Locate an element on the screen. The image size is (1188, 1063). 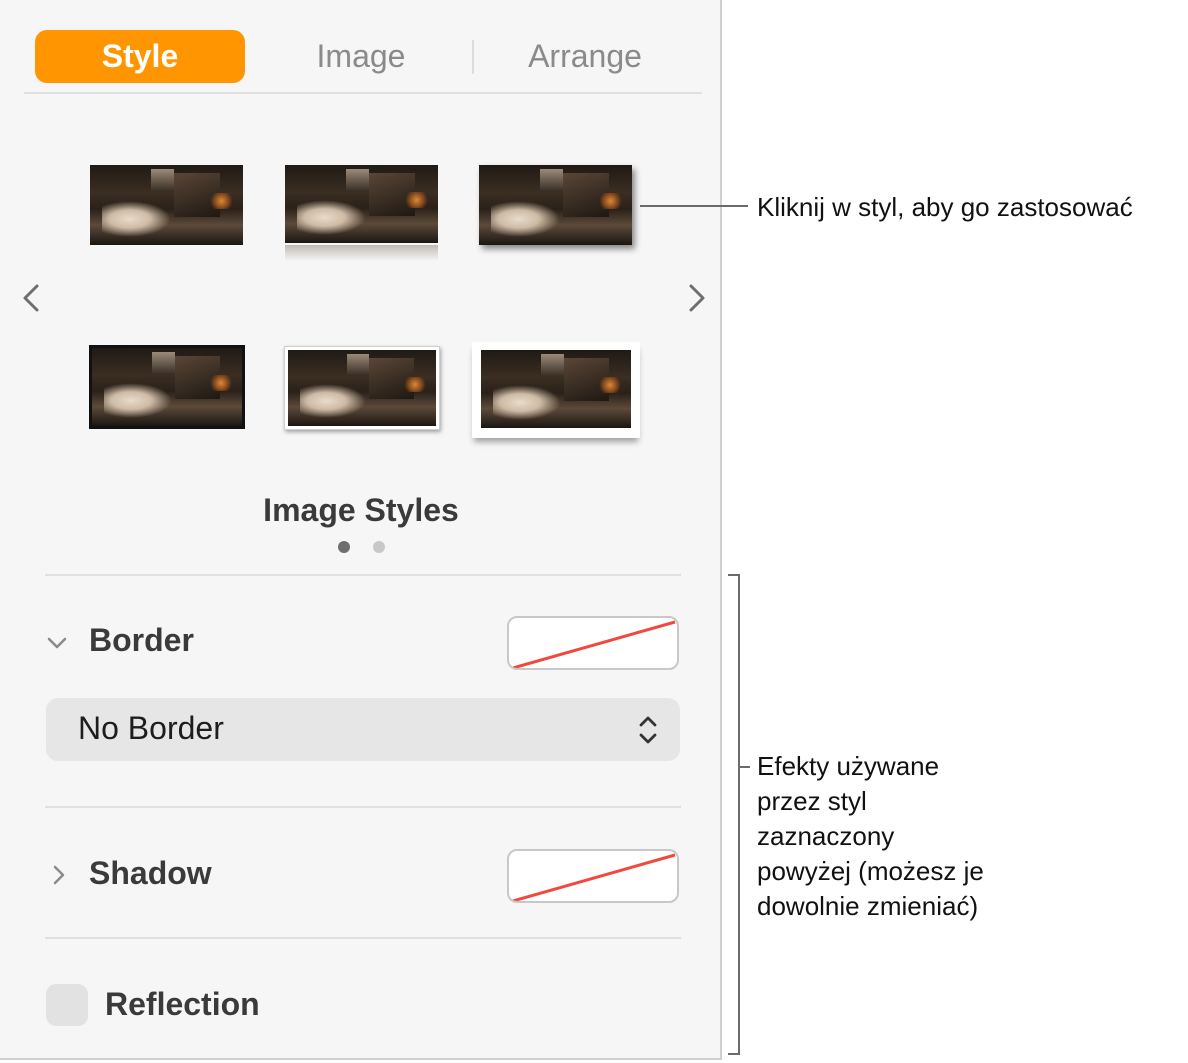
image-styles-title: Image Styles is located at coordinates (361, 510).